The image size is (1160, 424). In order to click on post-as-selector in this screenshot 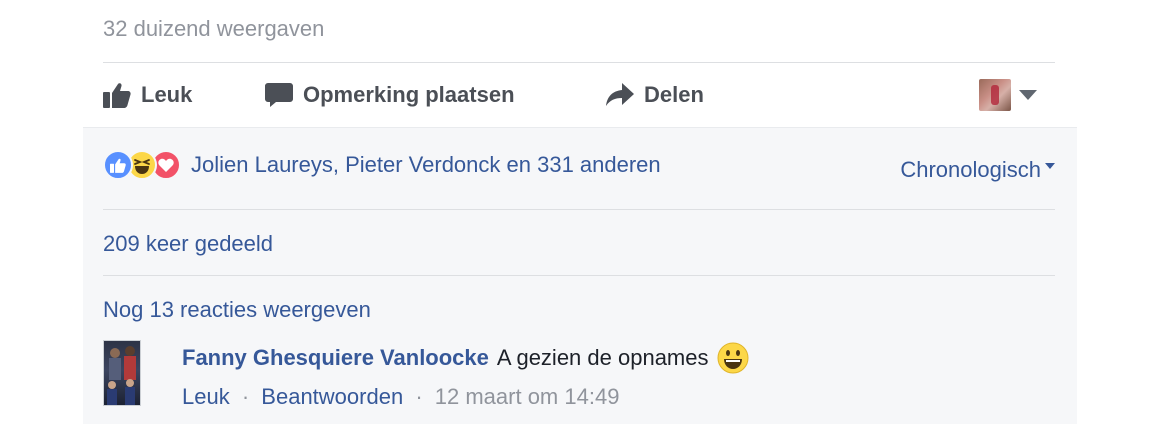, I will do `click(1008, 95)`.